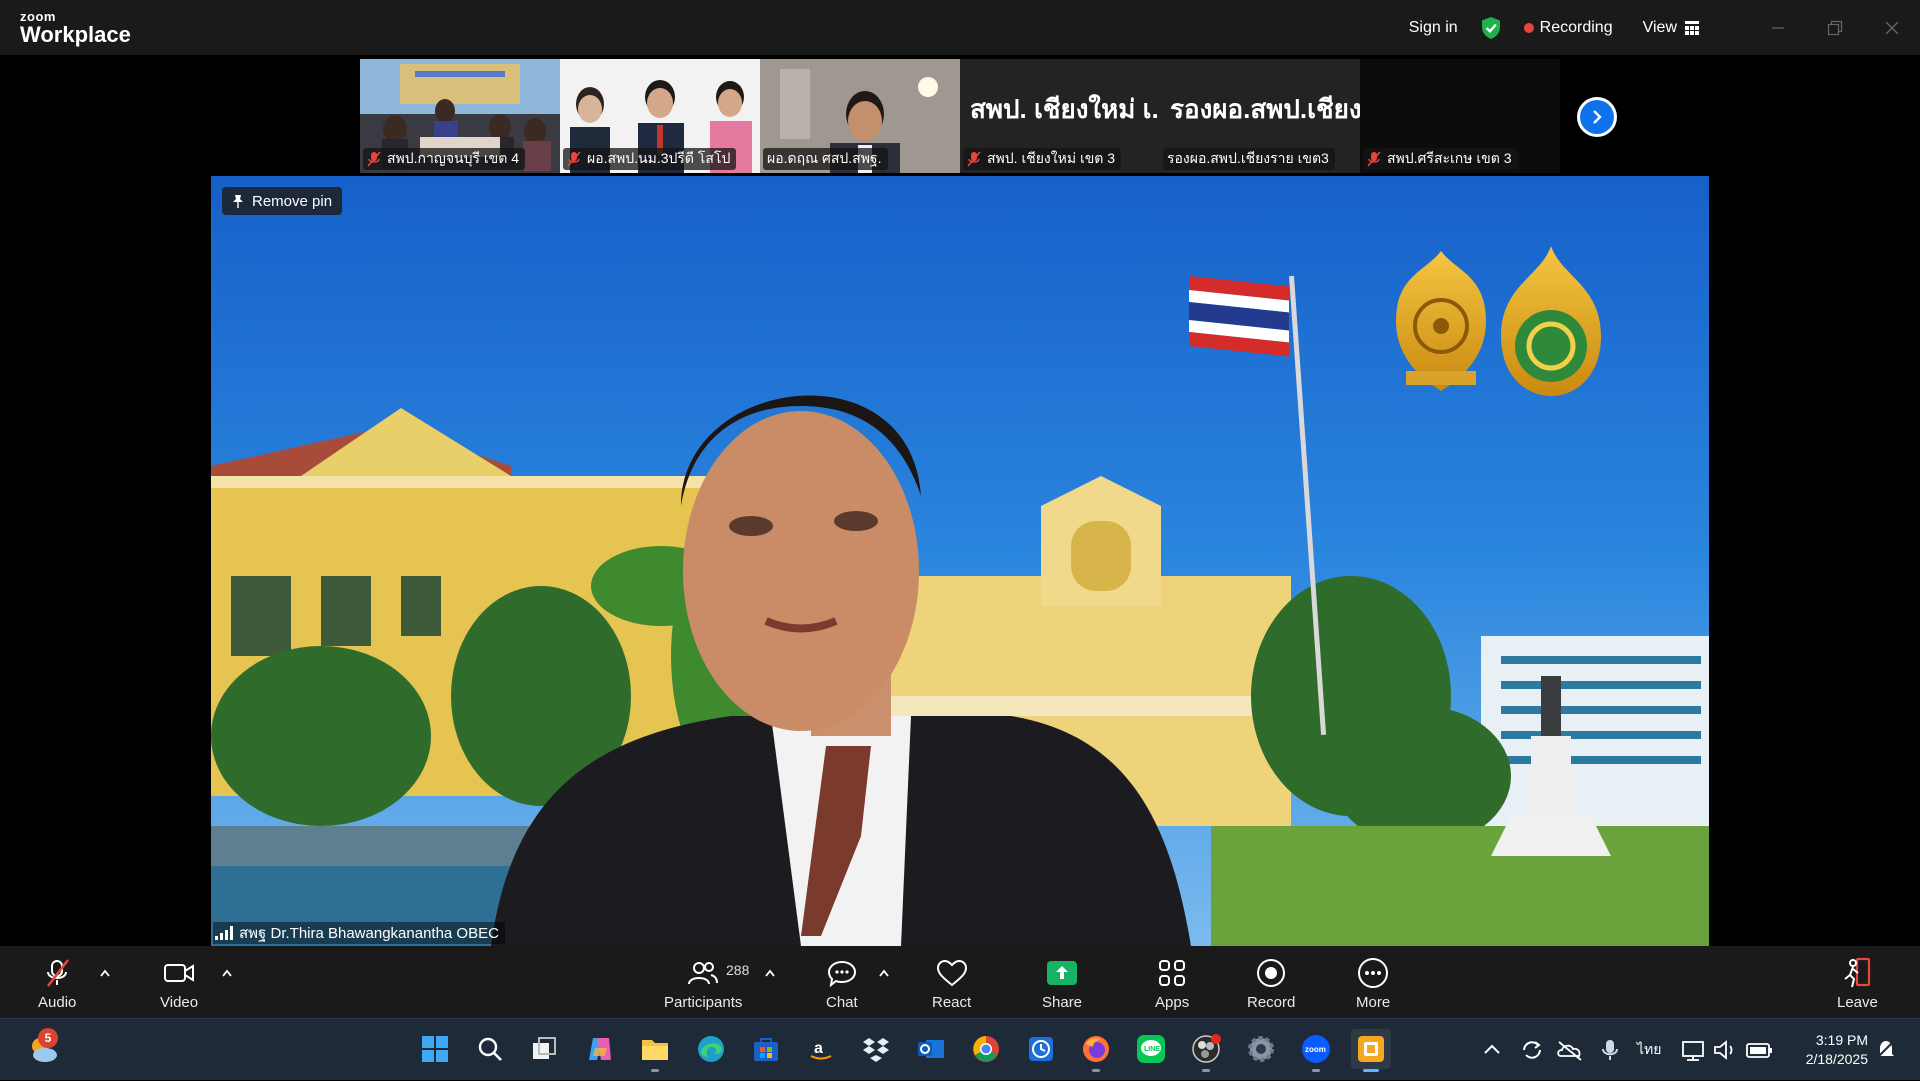 This screenshot has width=1920, height=1081. I want to click on network-icon, so click(1694, 1050).